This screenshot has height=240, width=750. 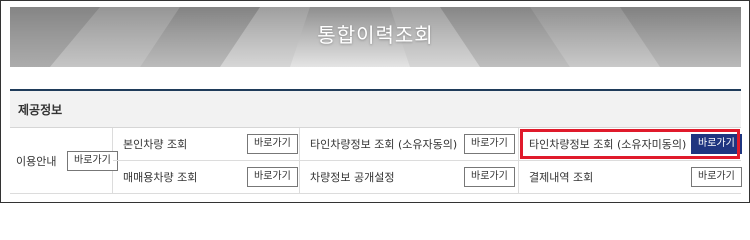 I want to click on section-title: 제공정보, so click(x=40, y=110).